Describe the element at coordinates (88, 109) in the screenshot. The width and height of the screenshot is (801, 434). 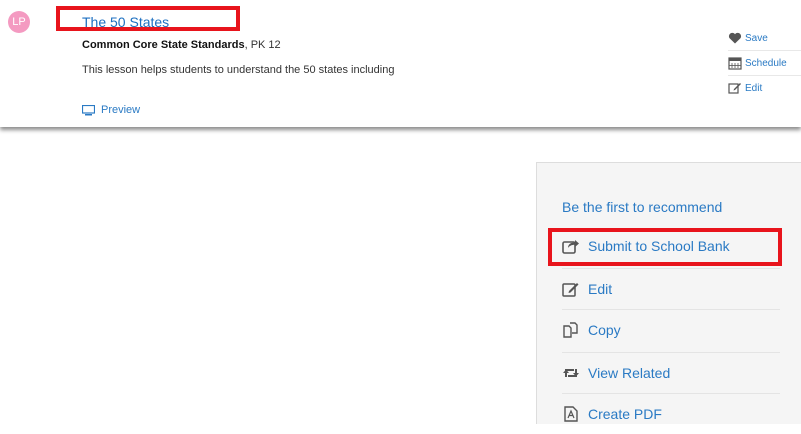
I see `monitor-icon` at that location.